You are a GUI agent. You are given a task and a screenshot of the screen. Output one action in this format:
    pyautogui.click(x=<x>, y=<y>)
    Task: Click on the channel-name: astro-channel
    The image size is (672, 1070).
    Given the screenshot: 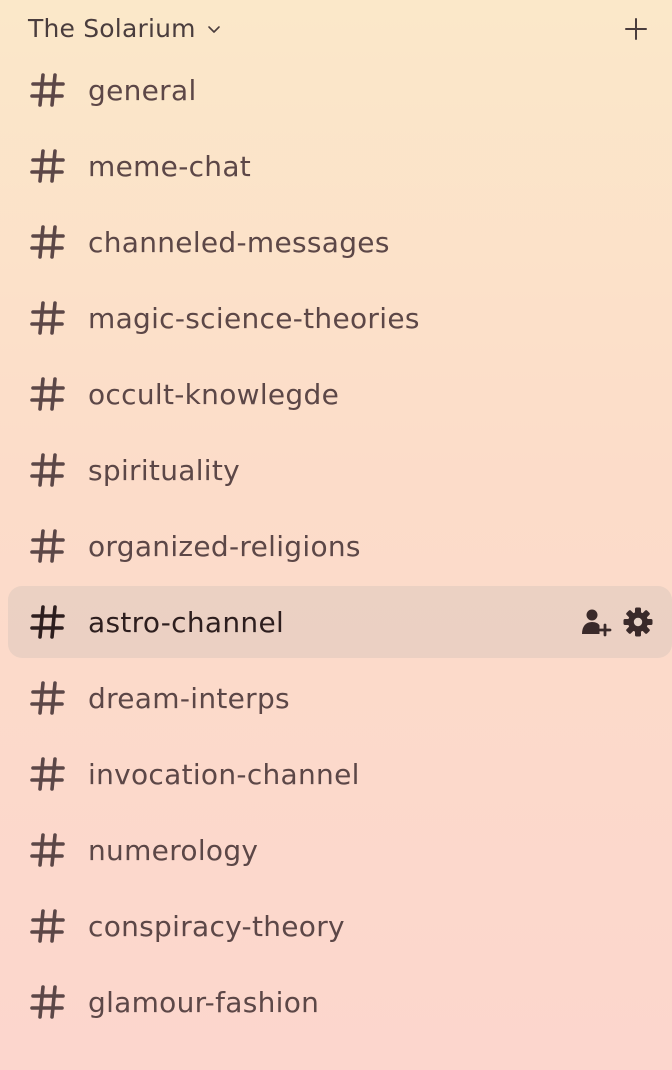 What is the action you would take?
    pyautogui.click(x=186, y=622)
    